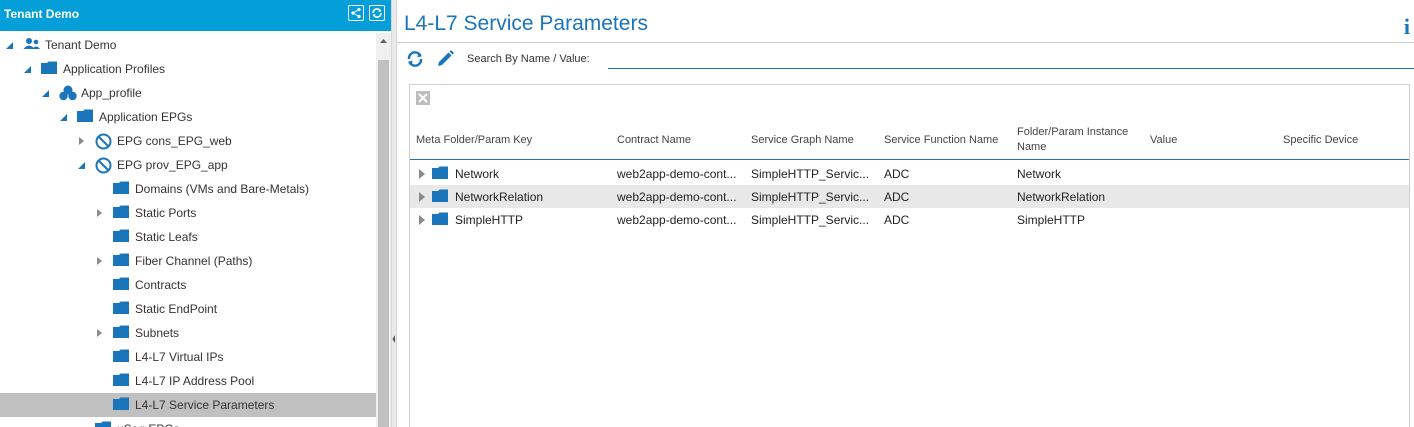  What do you see at coordinates (356, 13) in the screenshot?
I see `topology-icon` at bounding box center [356, 13].